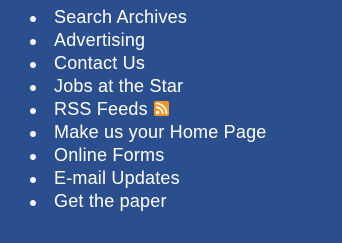  What do you see at coordinates (99, 63) in the screenshot?
I see `contact-us-link: Contact Us` at bounding box center [99, 63].